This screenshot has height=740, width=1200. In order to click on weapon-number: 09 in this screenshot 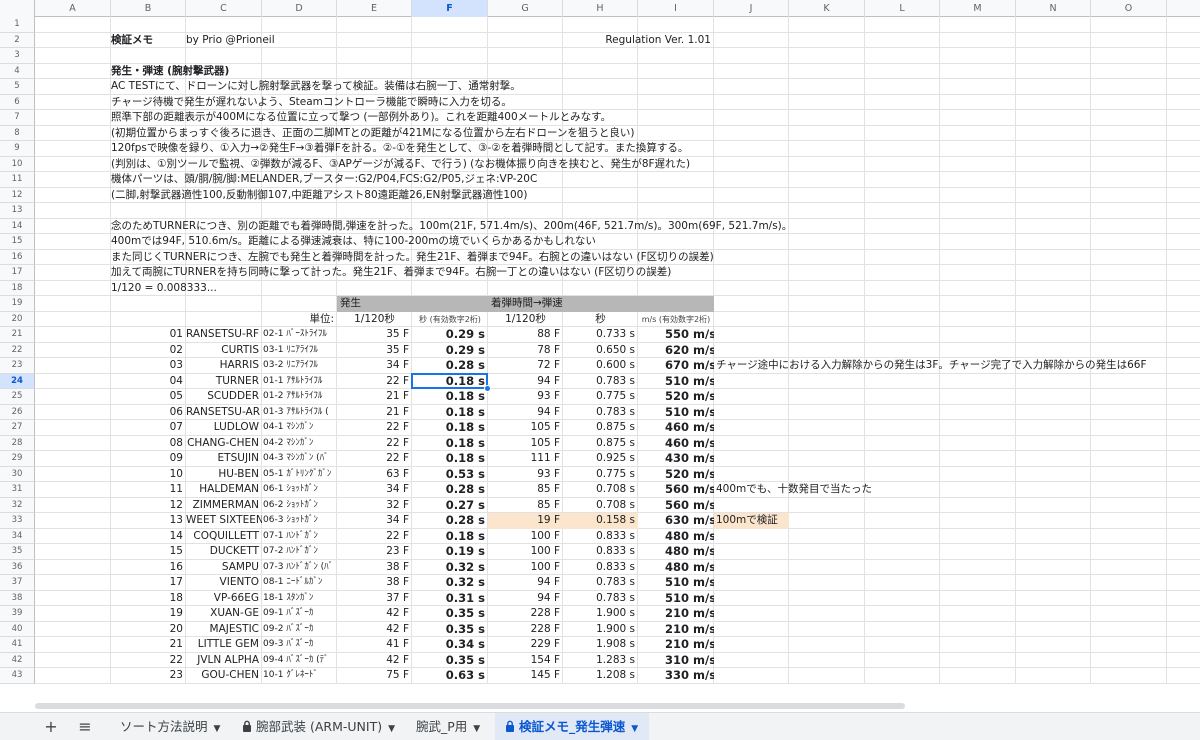, I will do `click(148, 459)`.